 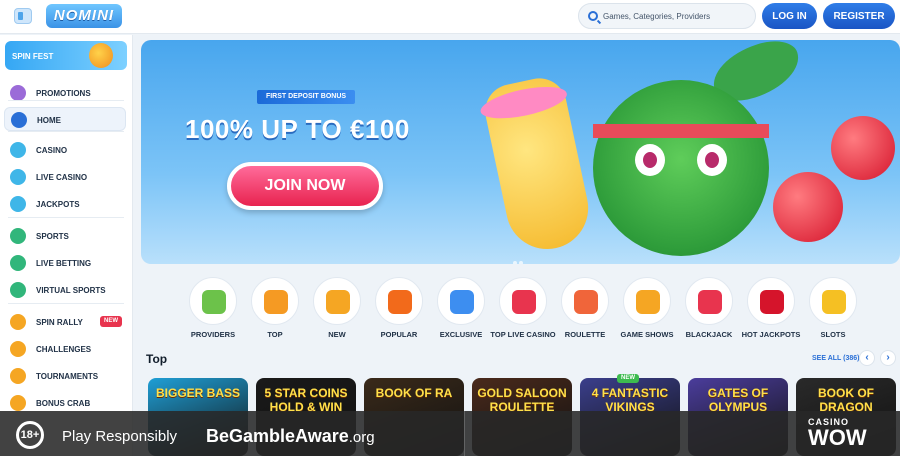 What do you see at coordinates (710, 302) in the screenshot?
I see `cards-icon` at bounding box center [710, 302].